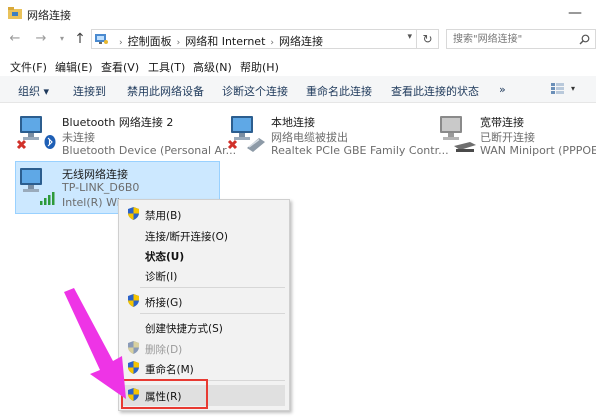 This screenshot has height=419, width=596. What do you see at coordinates (575, 14) in the screenshot?
I see `minimize-button: —` at bounding box center [575, 14].